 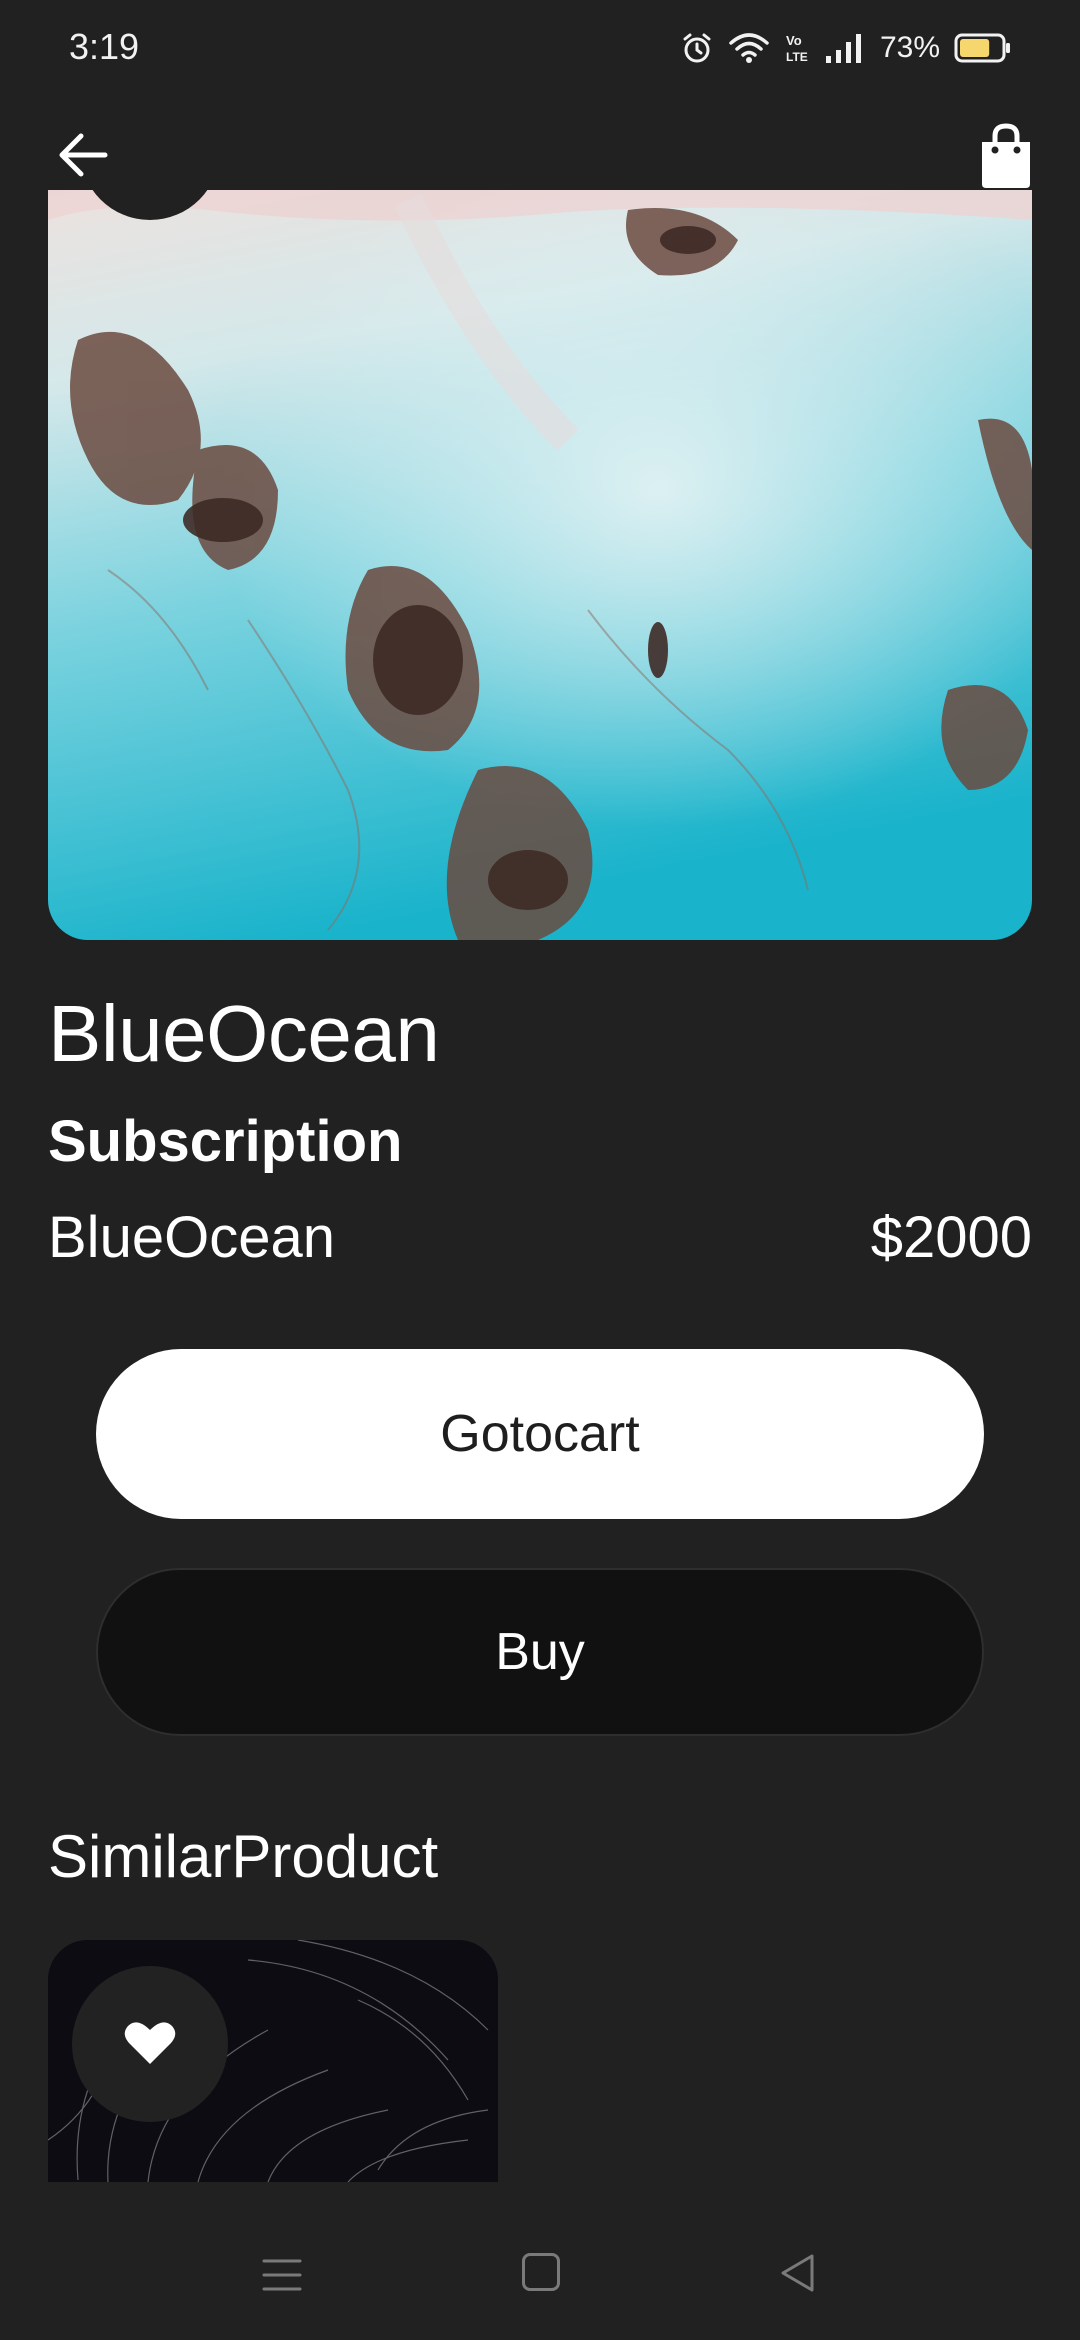 I want to click on status-bar: 3:19 Vo LTE 73%, so click(x=540, y=48).